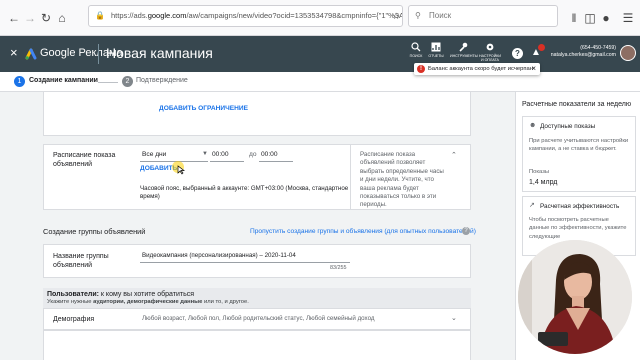  Describe the element at coordinates (436, 47) in the screenshot. I see `reports-icon` at that location.